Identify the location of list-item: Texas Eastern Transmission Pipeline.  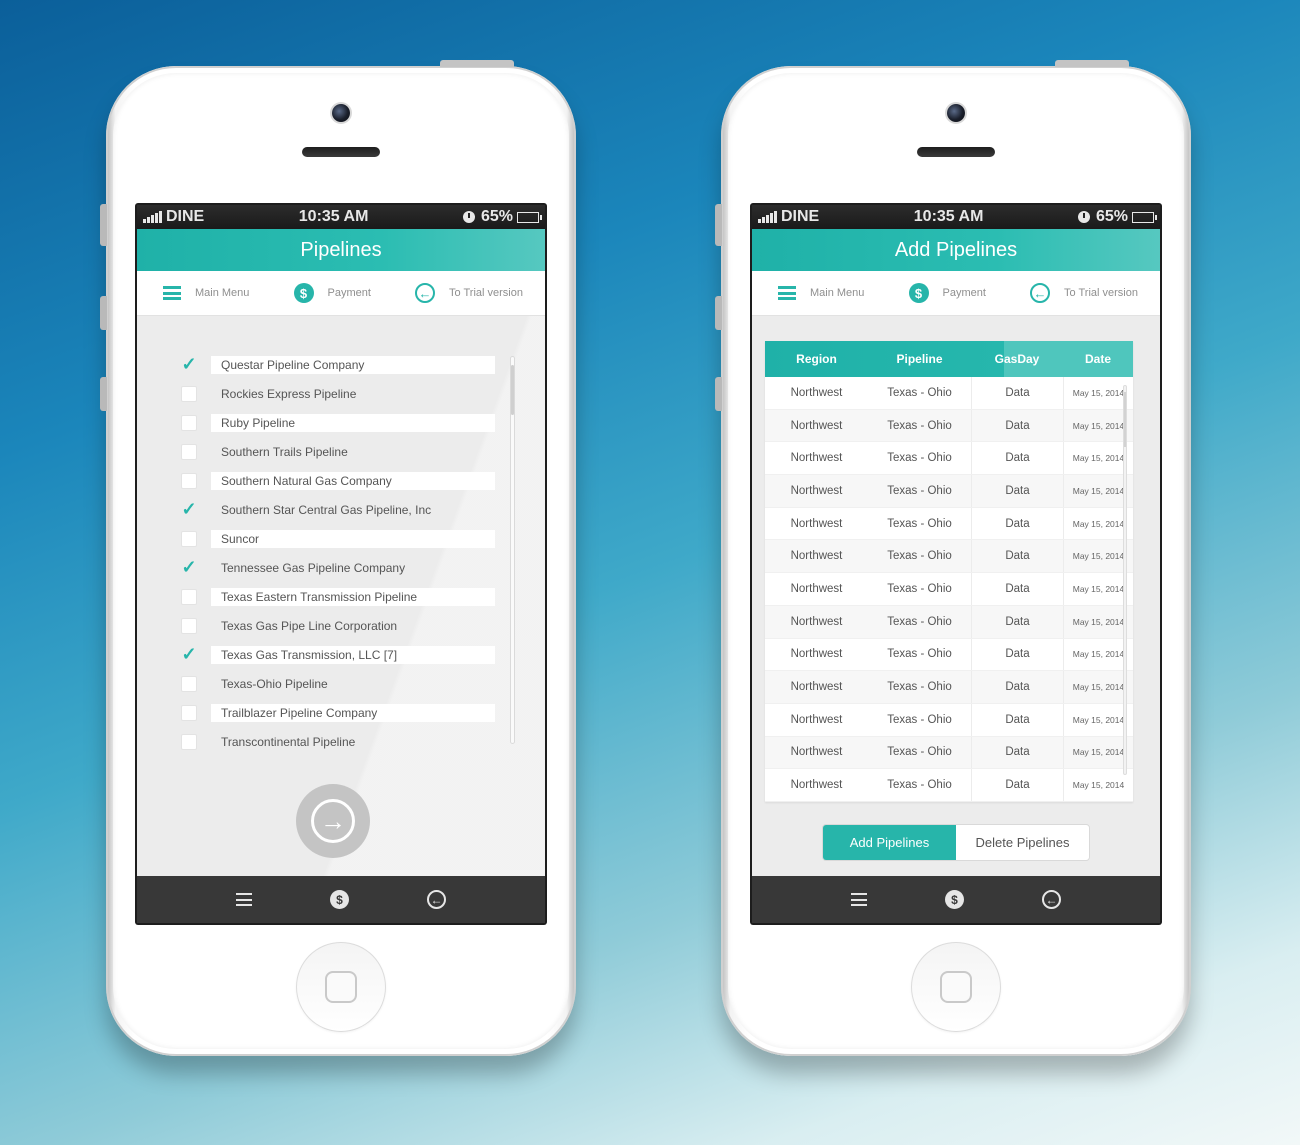
(338, 596).